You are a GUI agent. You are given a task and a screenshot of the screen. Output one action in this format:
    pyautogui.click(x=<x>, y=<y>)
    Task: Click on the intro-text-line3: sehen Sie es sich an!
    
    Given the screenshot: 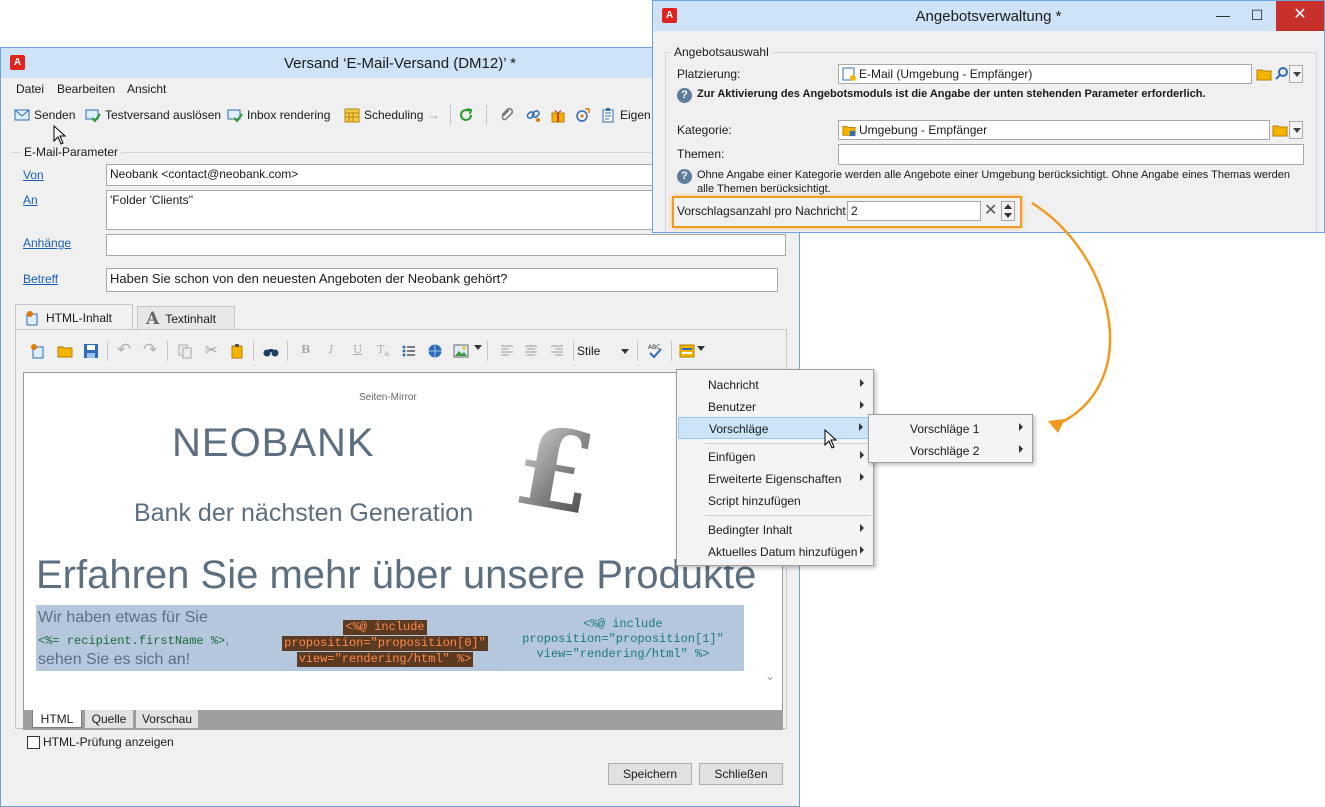 What is the action you would take?
    pyautogui.click(x=114, y=659)
    